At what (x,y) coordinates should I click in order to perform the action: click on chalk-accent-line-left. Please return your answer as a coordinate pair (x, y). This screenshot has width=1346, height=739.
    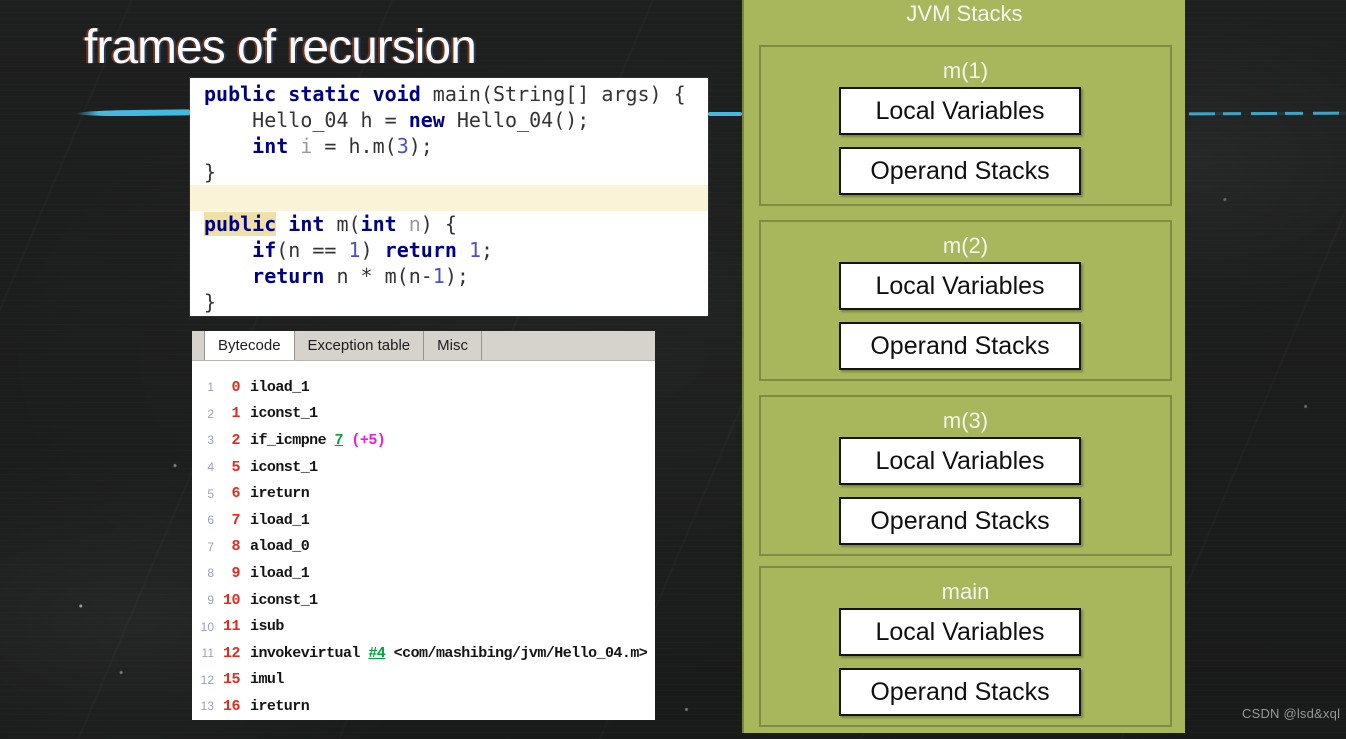
    Looking at the image, I should click on (133, 113).